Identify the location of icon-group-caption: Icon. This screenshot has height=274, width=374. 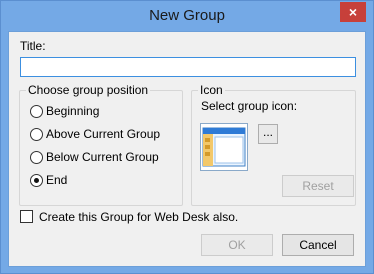
(211, 90).